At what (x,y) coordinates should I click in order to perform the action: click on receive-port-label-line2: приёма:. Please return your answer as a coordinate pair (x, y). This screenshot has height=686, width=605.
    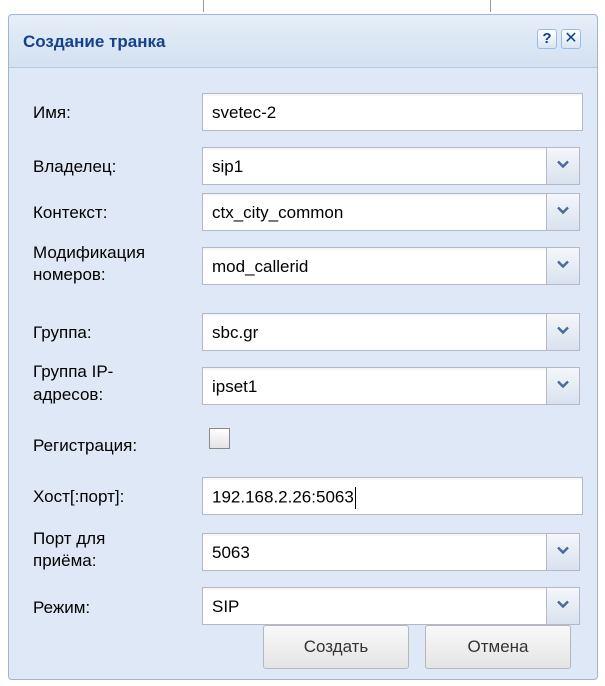
    Looking at the image, I should click on (65, 560).